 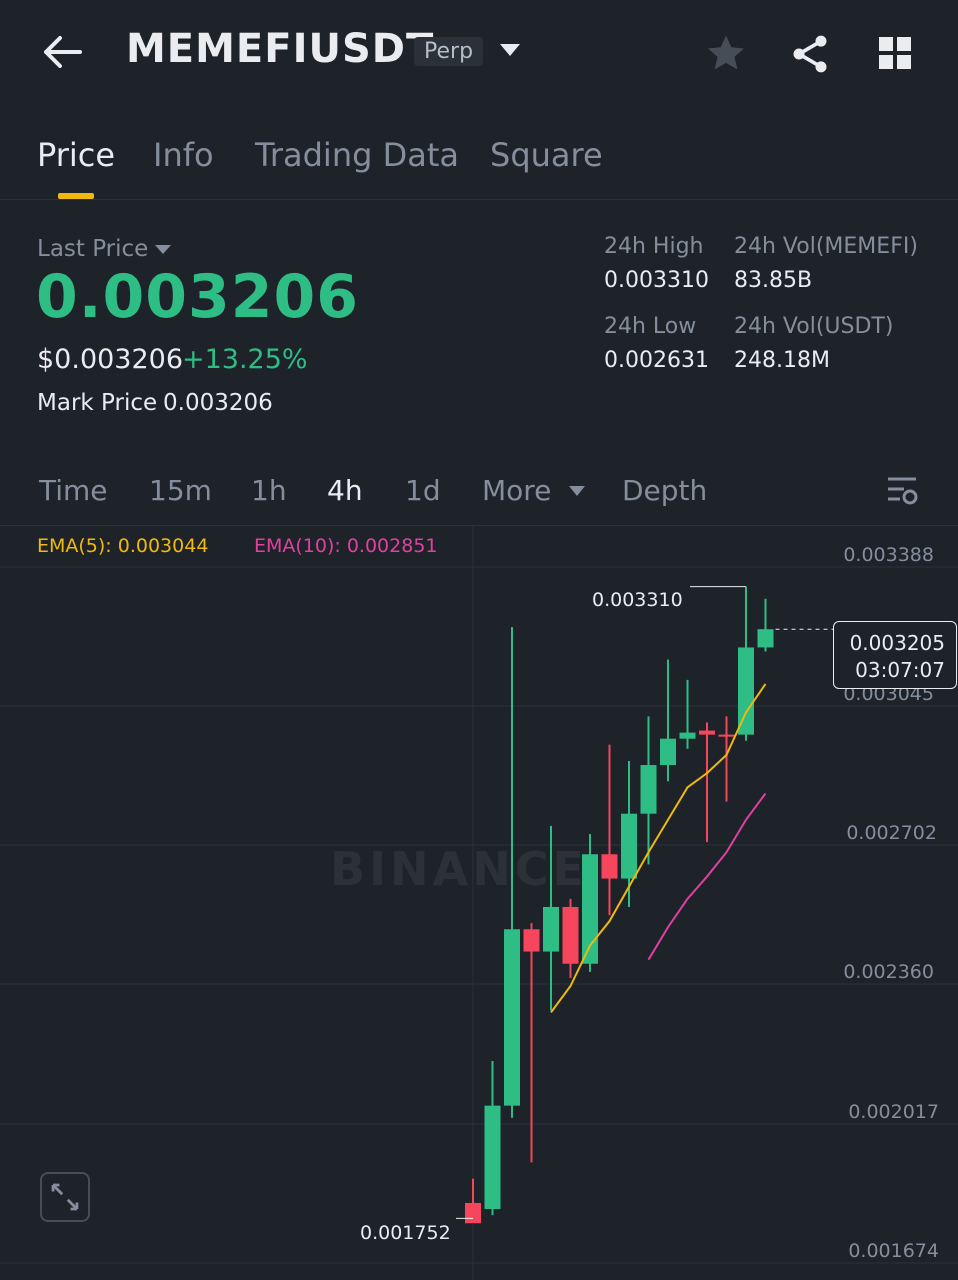 What do you see at coordinates (449, 51) in the screenshot?
I see `perp-badge: Perp` at bounding box center [449, 51].